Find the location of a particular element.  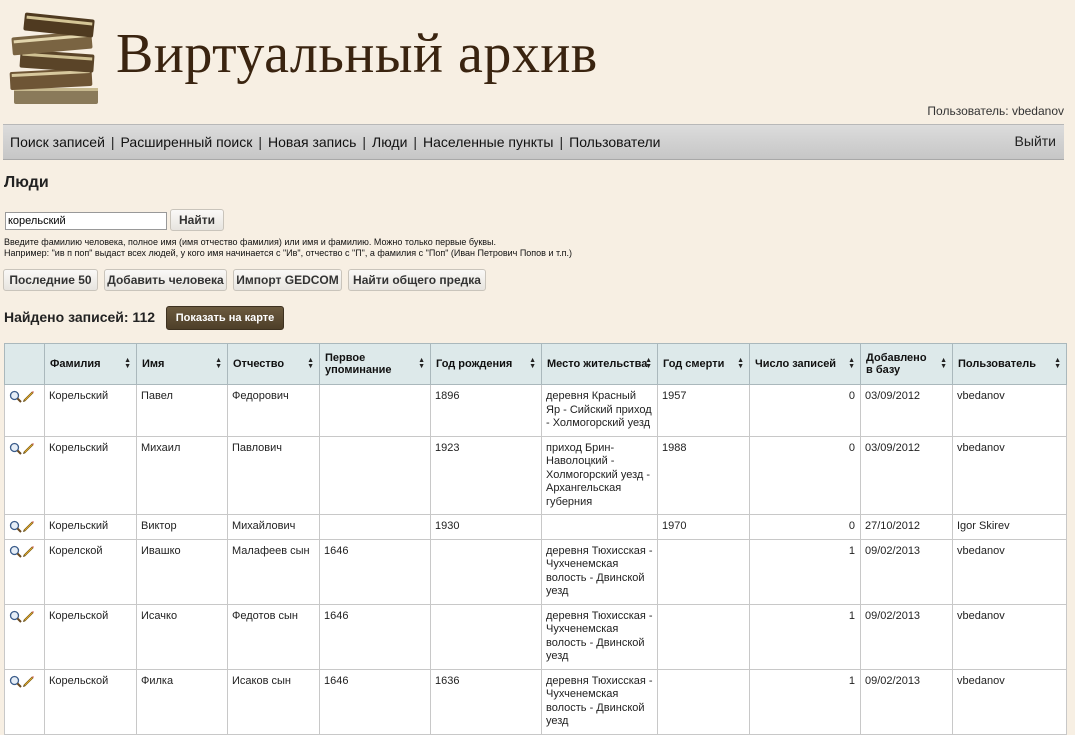

cell-death-year: 1988 is located at coordinates (703, 475).